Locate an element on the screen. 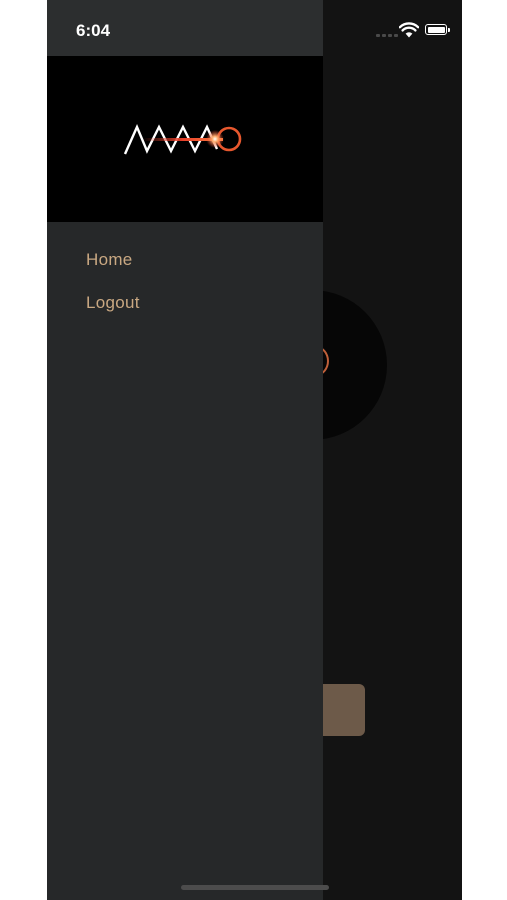 Image resolution: width=507 pixels, height=900 pixels. home-indicator is located at coordinates (255, 887).